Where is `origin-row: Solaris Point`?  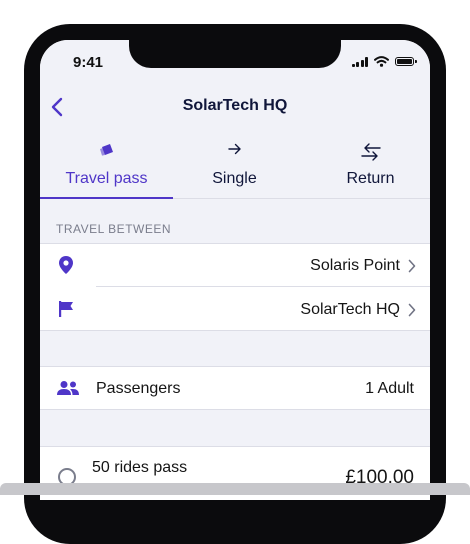 origin-row: Solaris Point is located at coordinates (235, 265).